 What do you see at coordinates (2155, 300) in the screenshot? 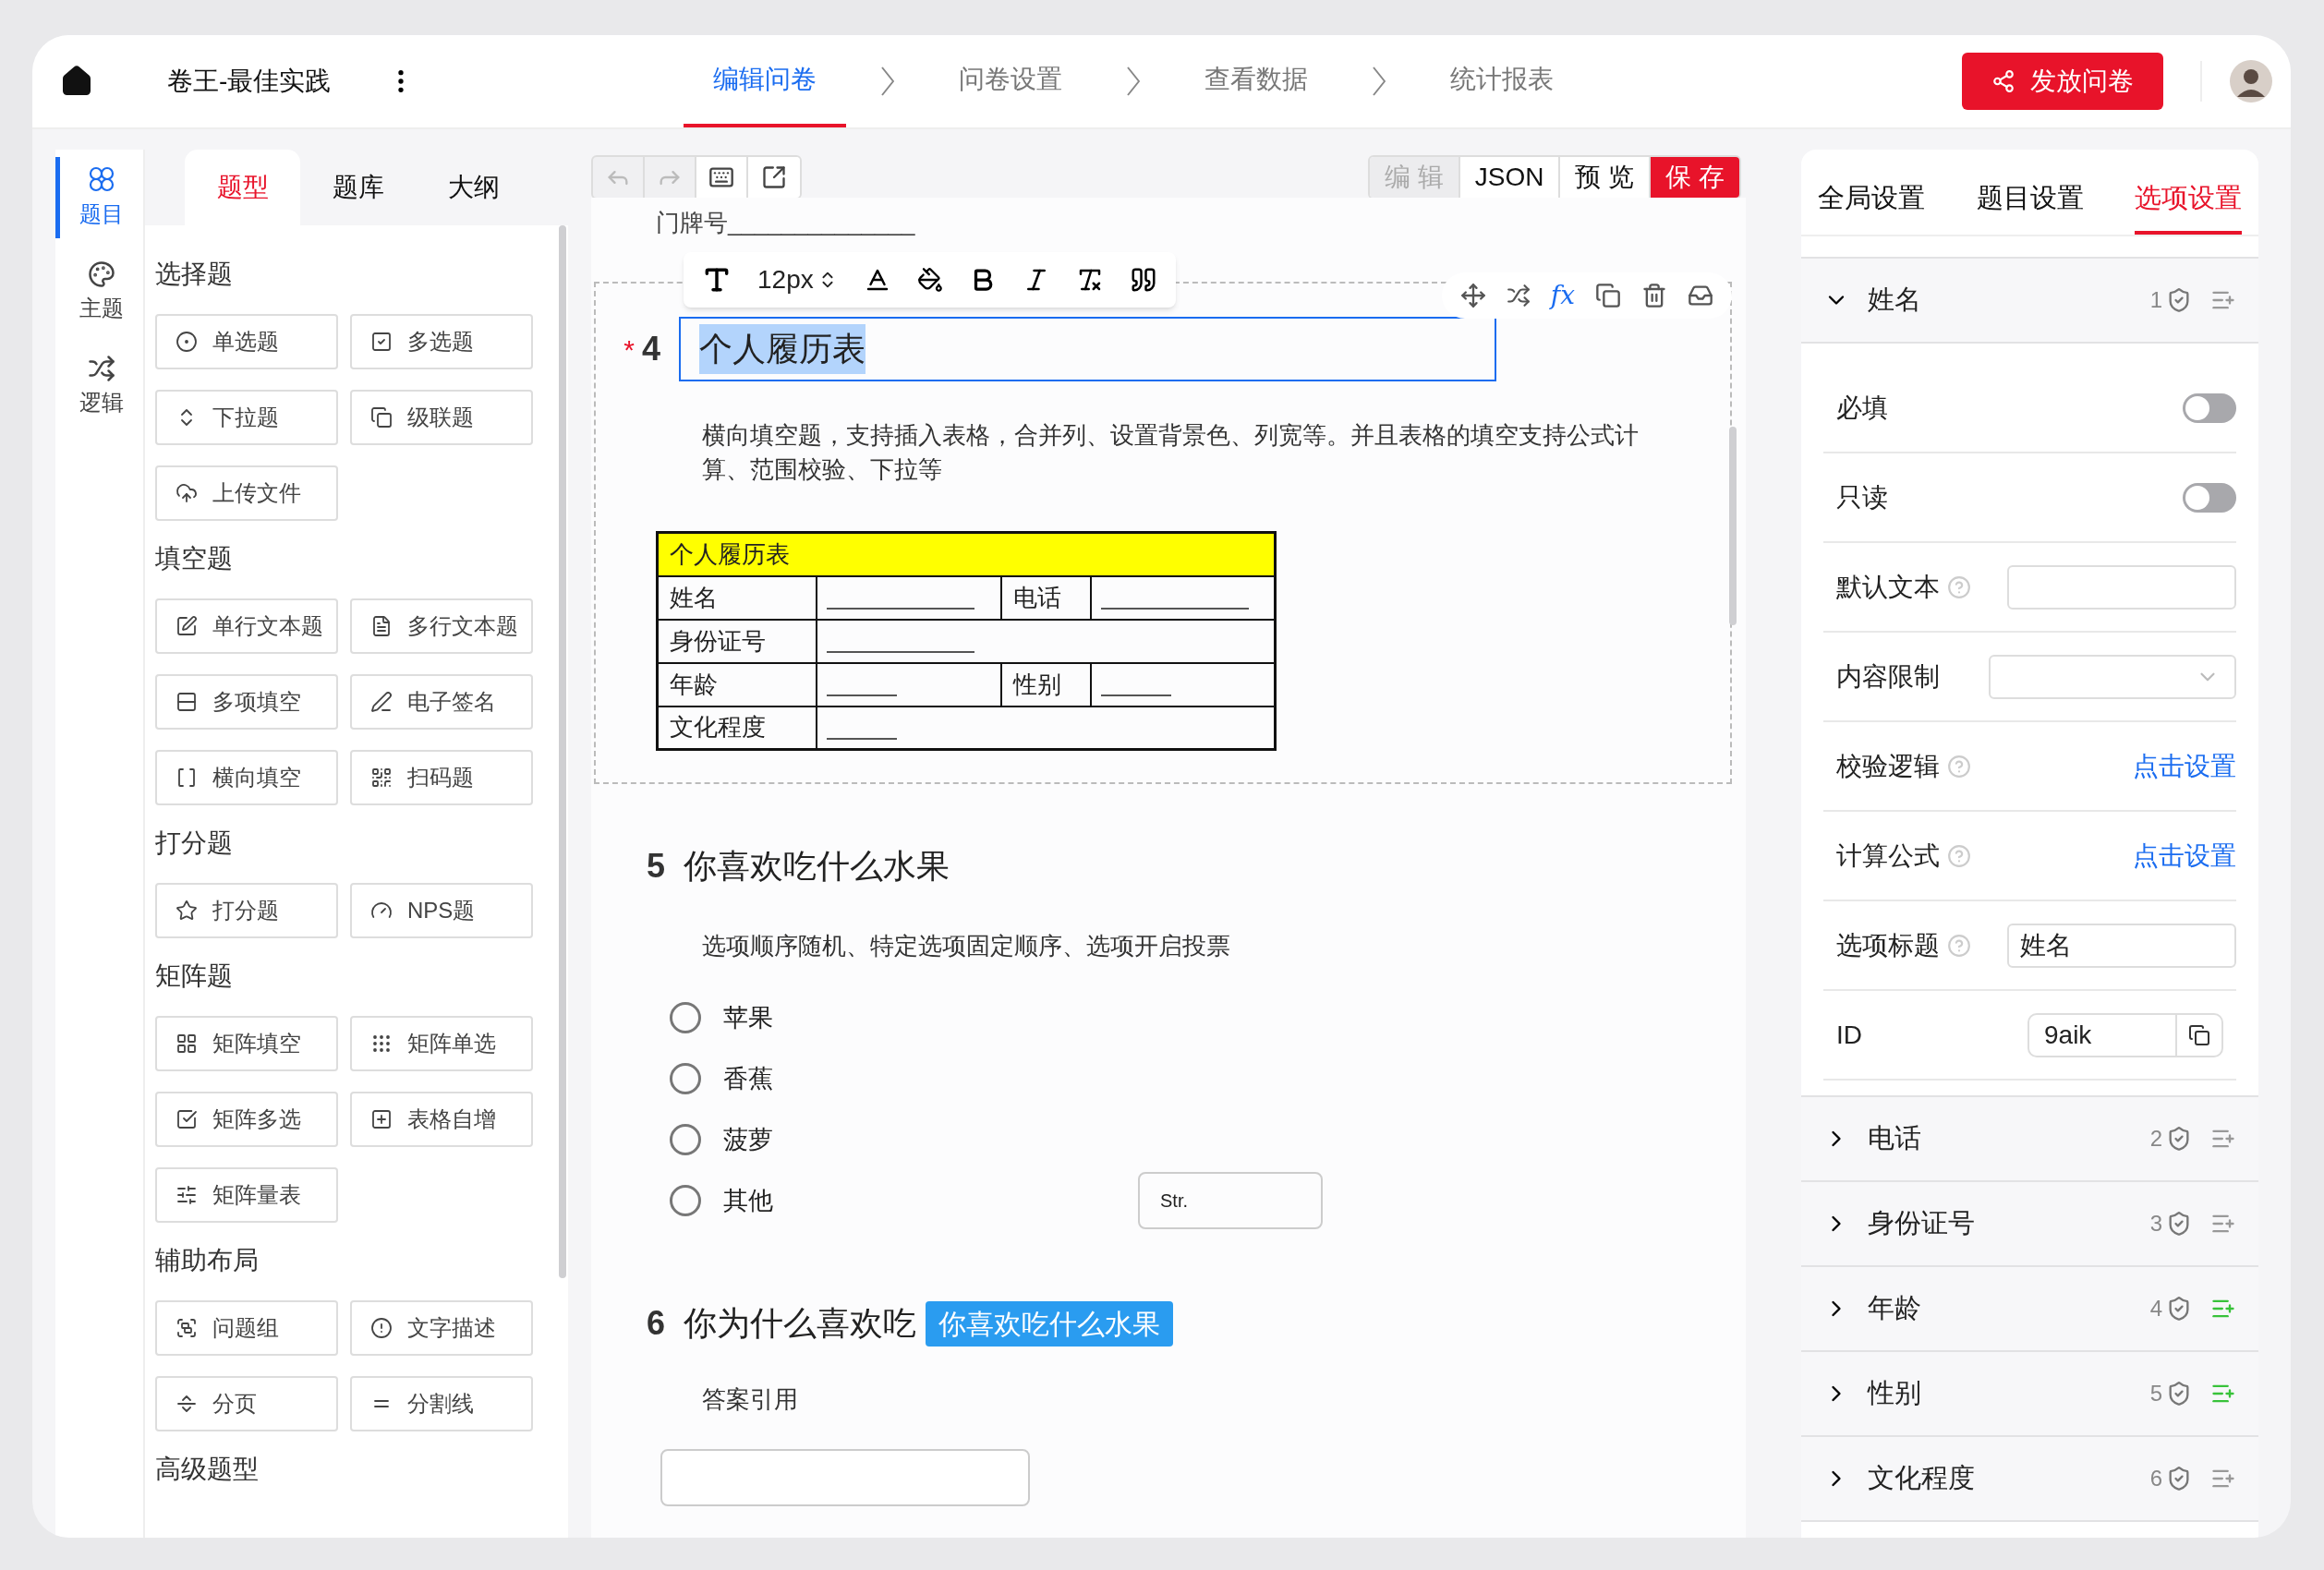
I see `option-index: 1` at bounding box center [2155, 300].